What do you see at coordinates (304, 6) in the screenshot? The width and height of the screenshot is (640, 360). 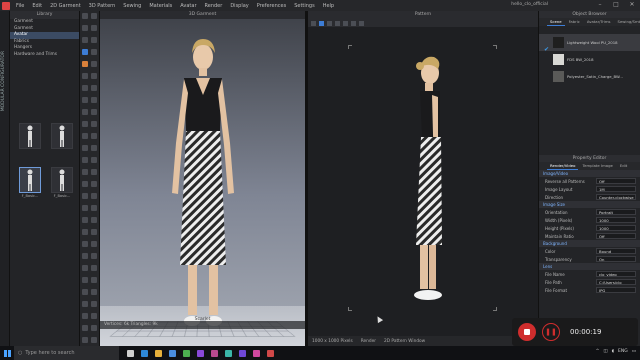 I see `menu-settings: Settings` at bounding box center [304, 6].